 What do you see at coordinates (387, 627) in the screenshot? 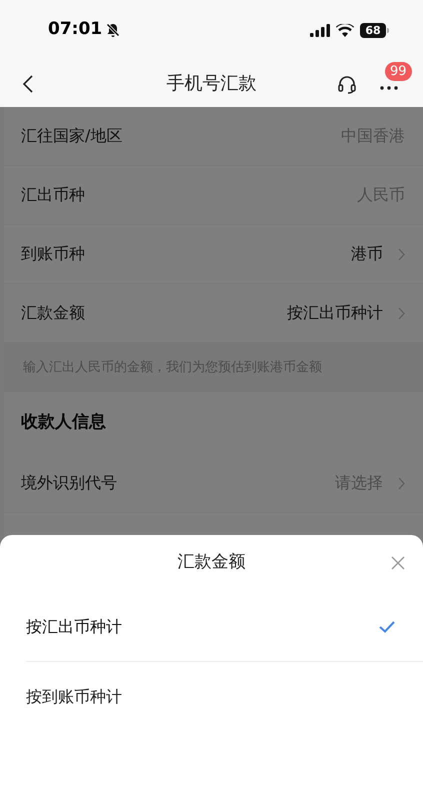
I see `checkmark-icon` at bounding box center [387, 627].